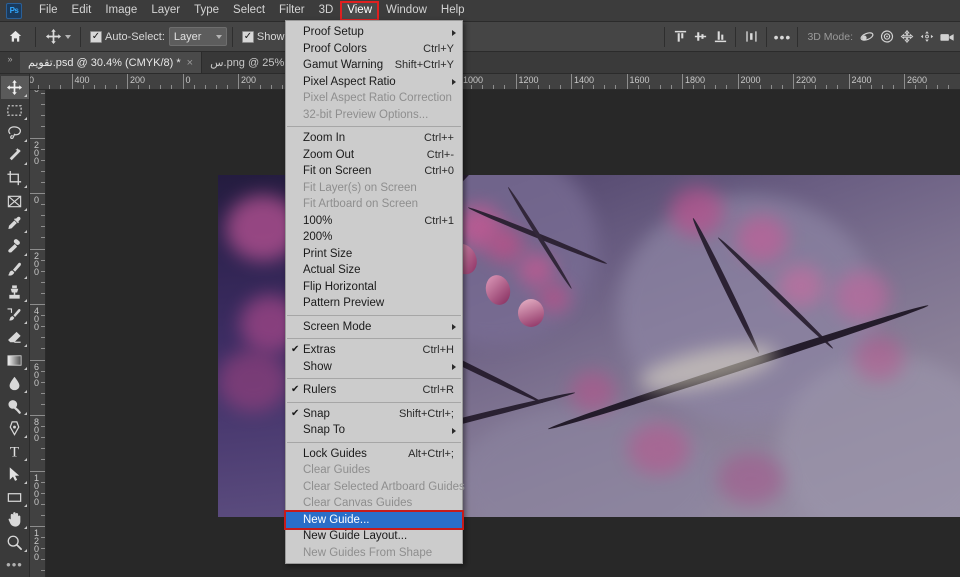 Image resolution: width=960 pixels, height=577 pixels. Describe the element at coordinates (374, 390) in the screenshot. I see `menu-item-rulers: ✔ Rulers Ctrl+R` at that location.